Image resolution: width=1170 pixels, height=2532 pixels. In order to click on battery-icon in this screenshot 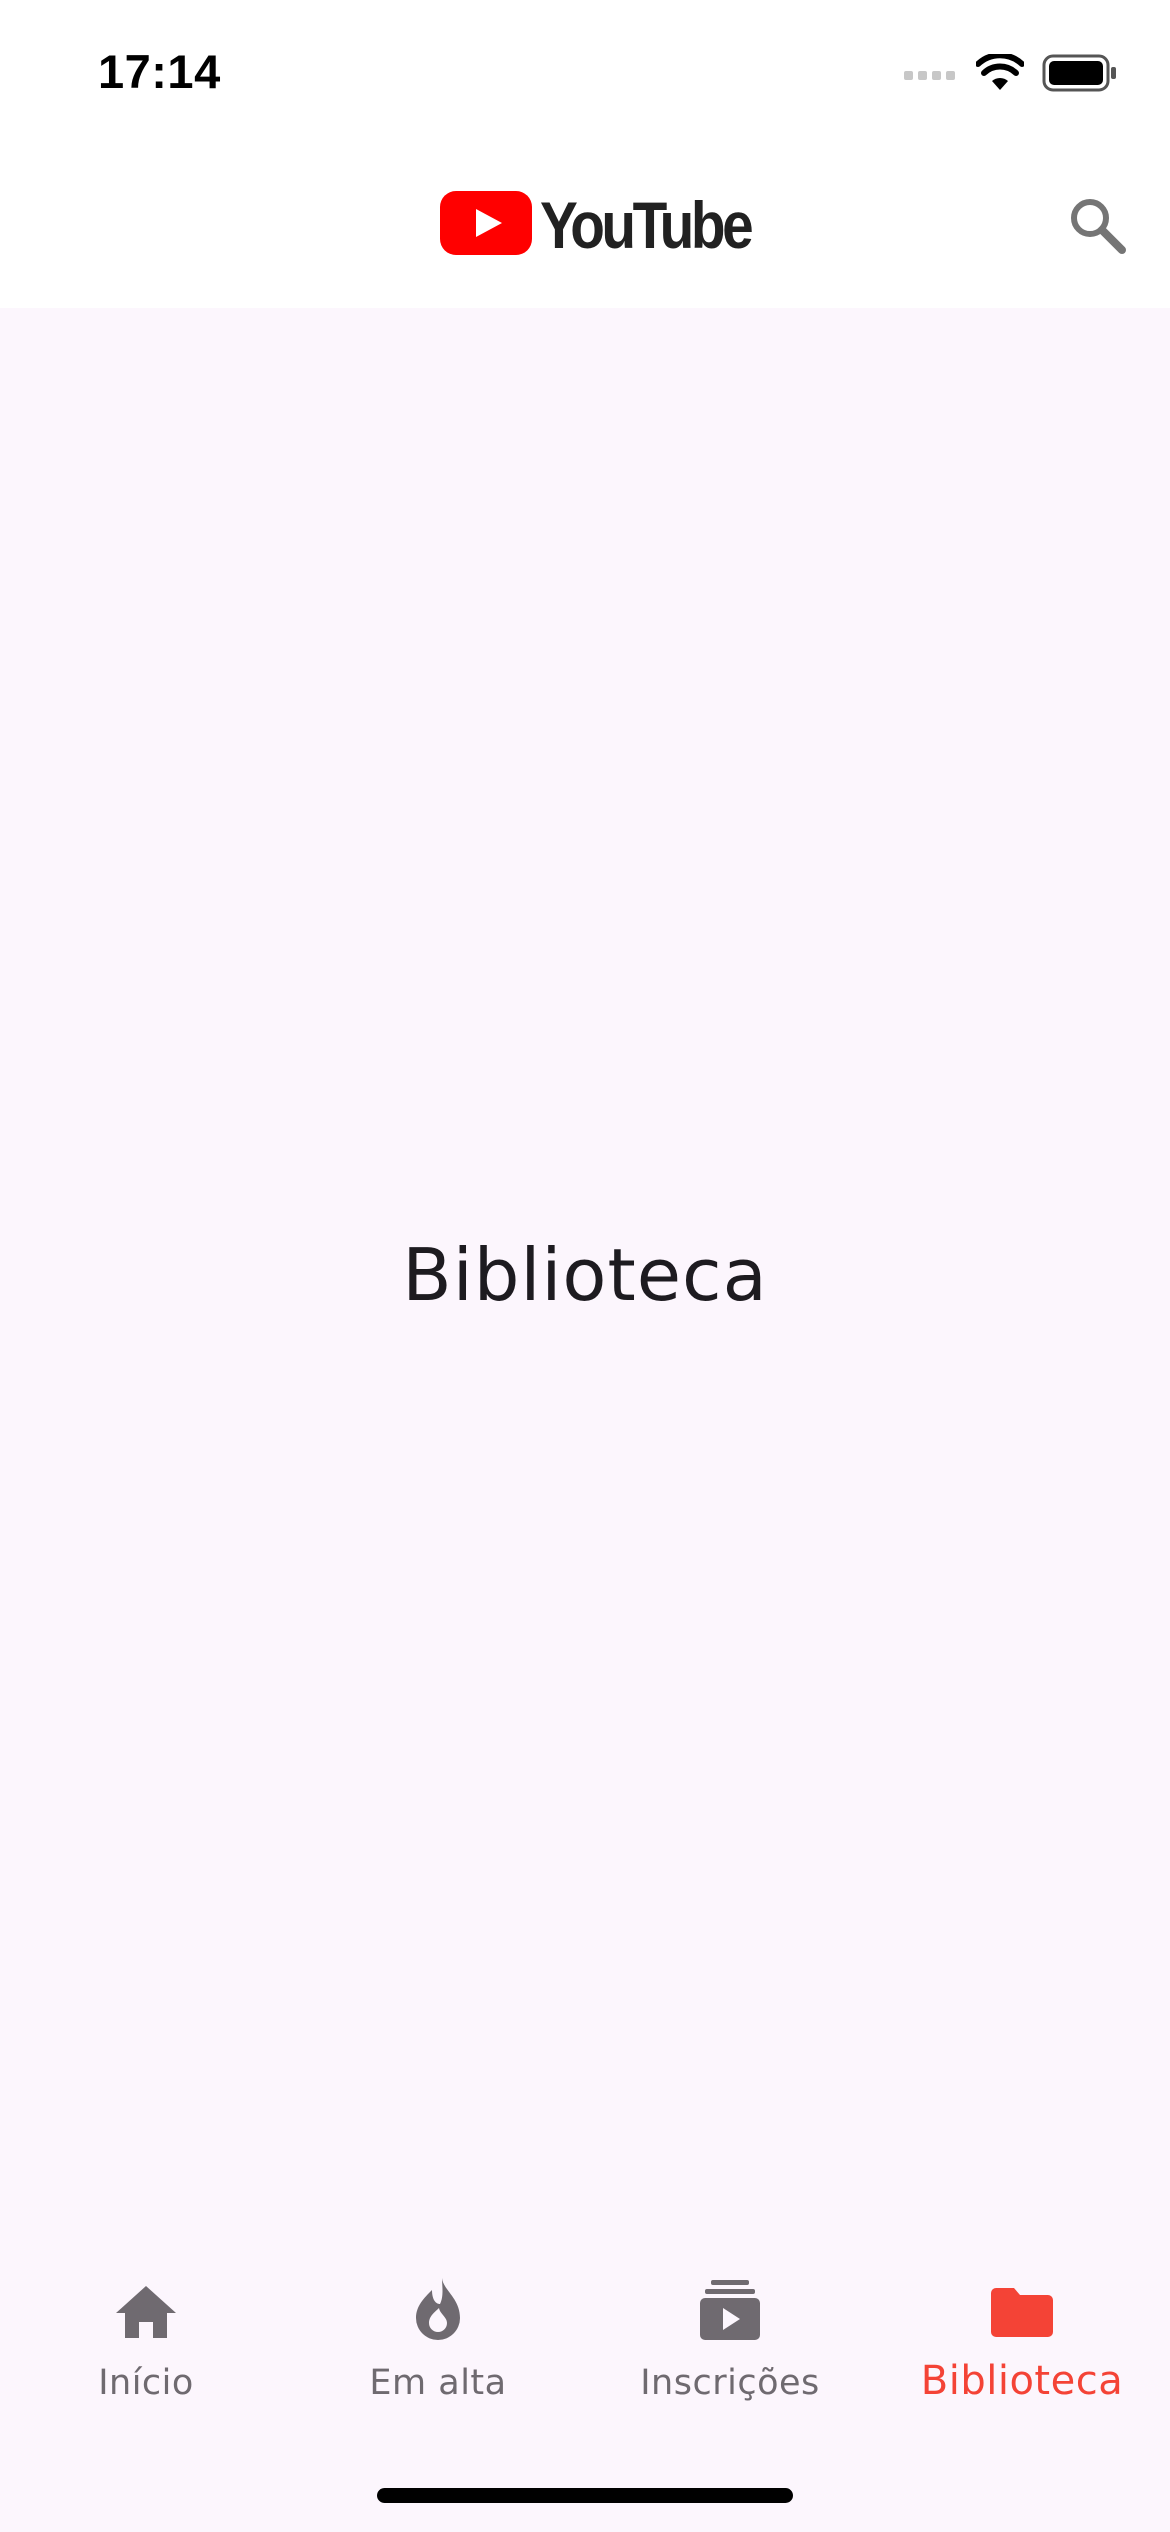, I will do `click(1080, 75)`.